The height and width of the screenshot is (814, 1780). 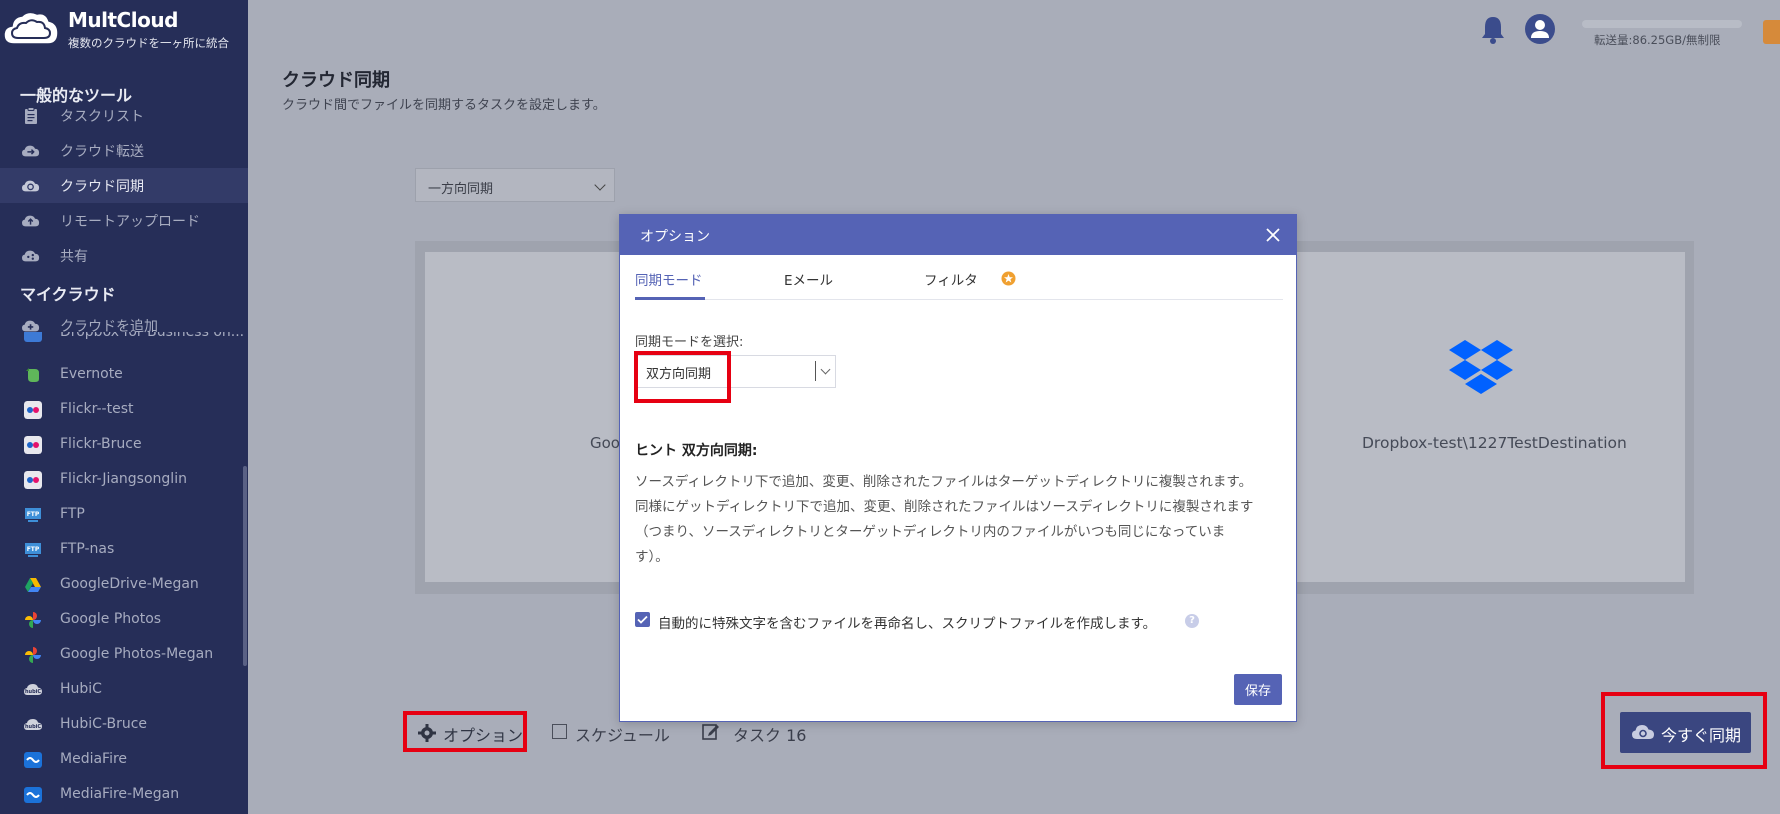 I want to click on sidebar-item-label: Flickr-Jiangsonglin, so click(x=123, y=479).